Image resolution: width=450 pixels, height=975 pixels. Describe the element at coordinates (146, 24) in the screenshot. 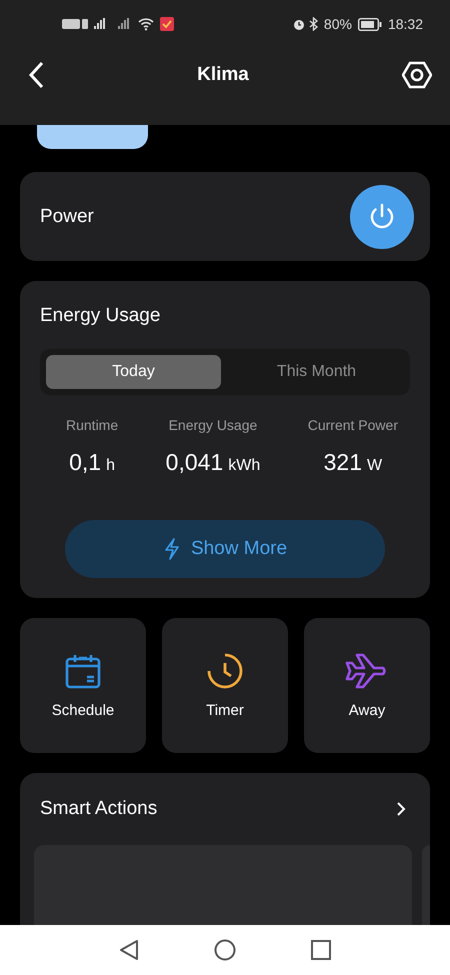

I see `wifi-icon` at that location.